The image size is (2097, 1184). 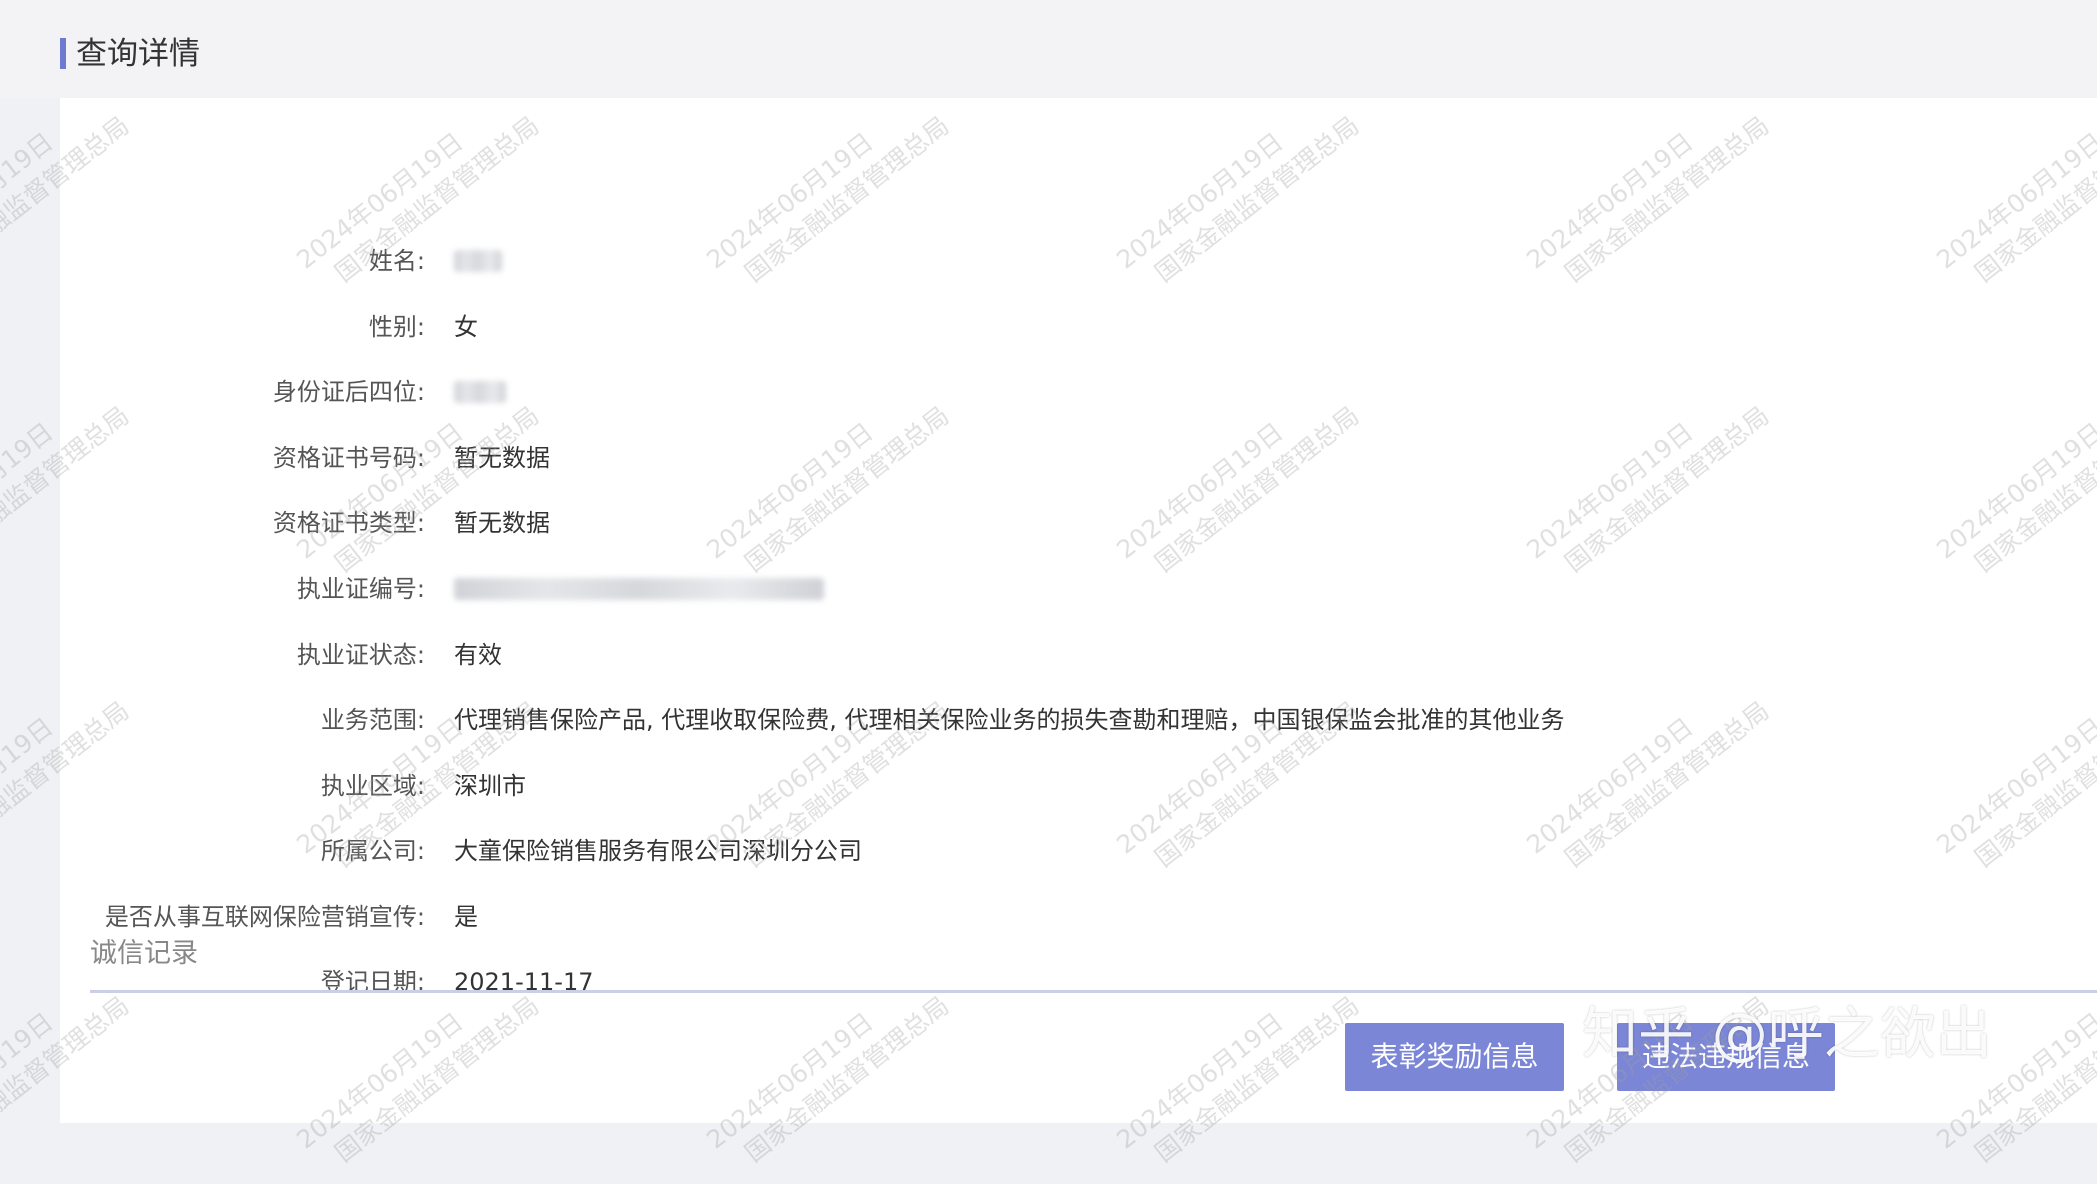 What do you see at coordinates (658, 851) in the screenshot?
I see `field-value: 大童保险销售服务有限公司深圳分公司` at bounding box center [658, 851].